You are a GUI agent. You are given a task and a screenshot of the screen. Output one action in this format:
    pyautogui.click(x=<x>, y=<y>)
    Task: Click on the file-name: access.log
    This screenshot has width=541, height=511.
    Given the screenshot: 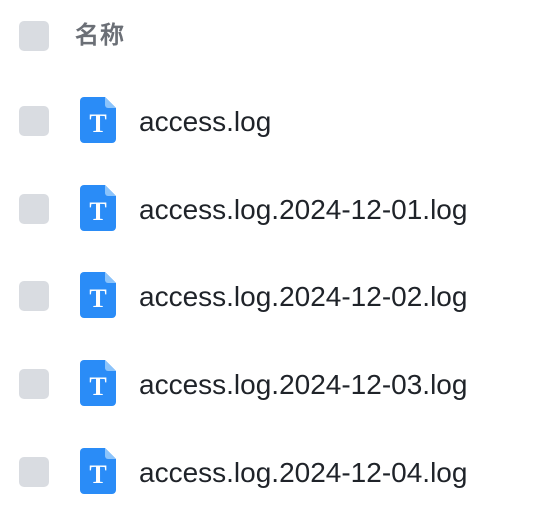 What is the action you would take?
    pyautogui.click(x=205, y=122)
    